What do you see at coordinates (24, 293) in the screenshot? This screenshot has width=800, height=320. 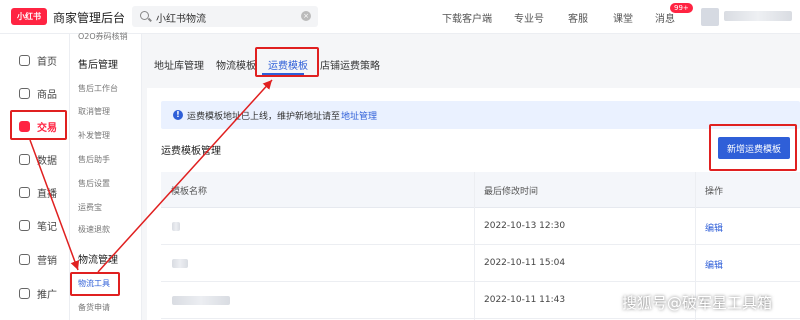 I see `promote-icon` at bounding box center [24, 293].